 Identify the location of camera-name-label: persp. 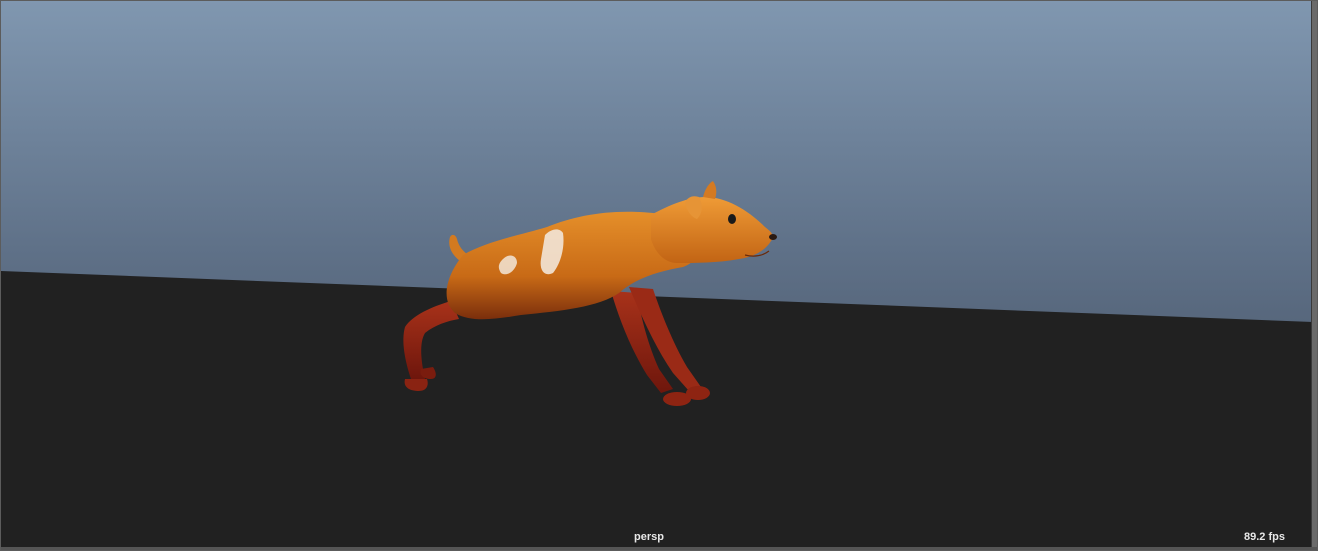
(649, 537).